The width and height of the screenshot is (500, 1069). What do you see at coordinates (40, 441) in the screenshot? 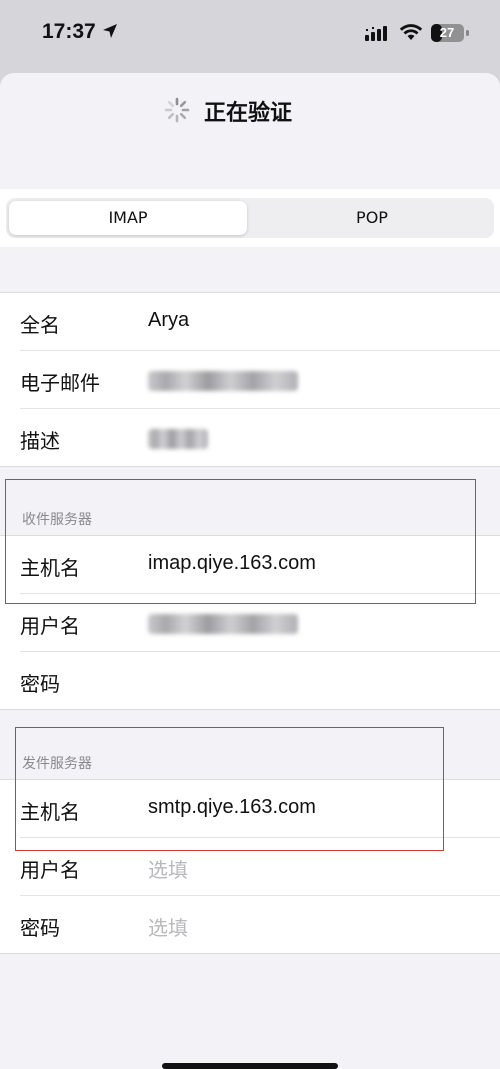
I see `row-label: 描述` at bounding box center [40, 441].